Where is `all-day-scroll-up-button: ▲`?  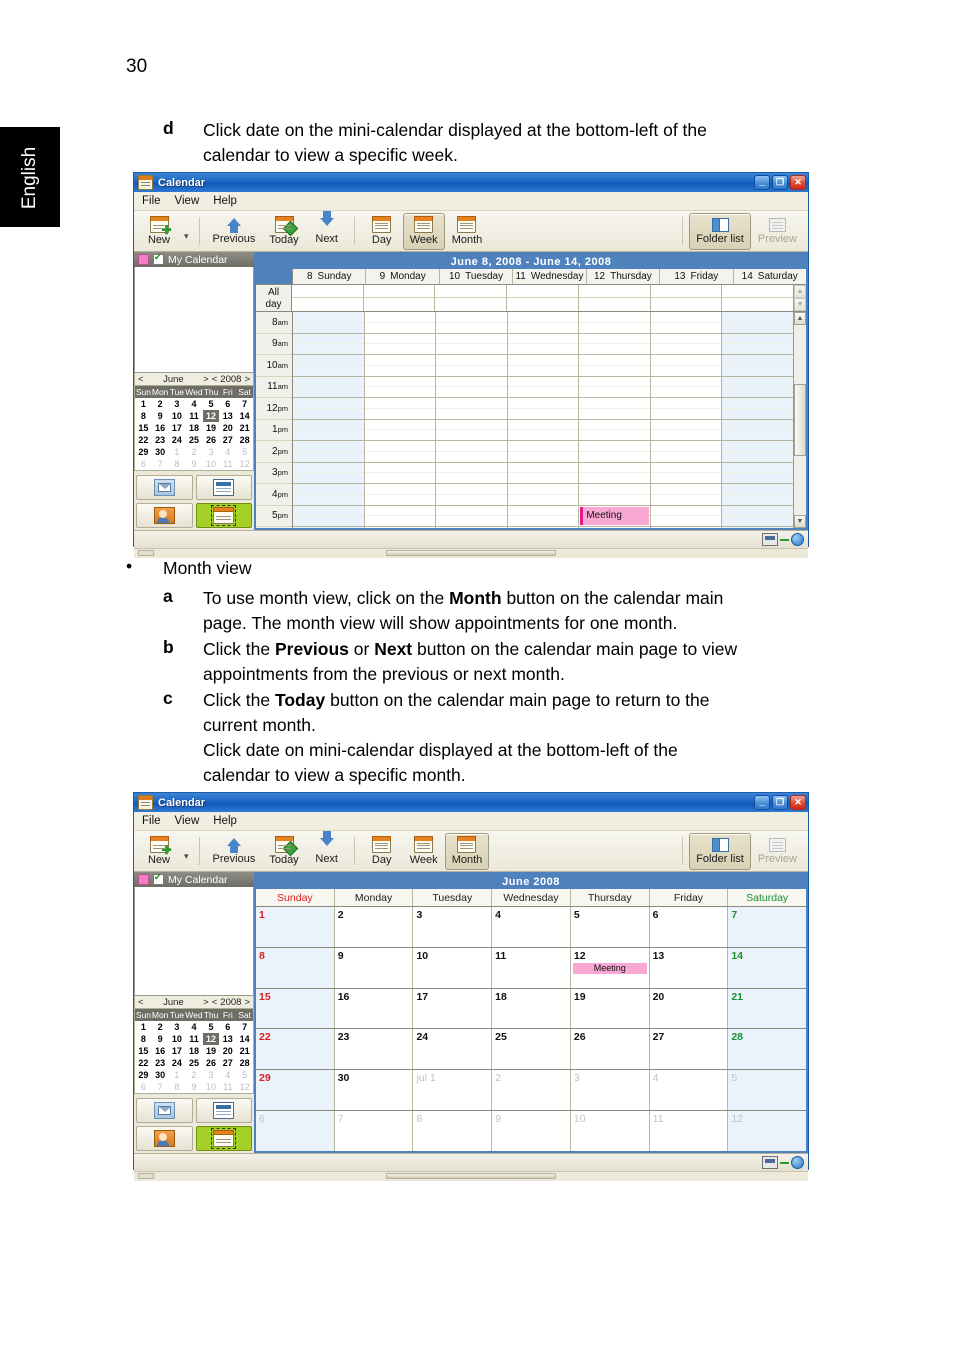 all-day-scroll-up-button: ▲ is located at coordinates (800, 291).